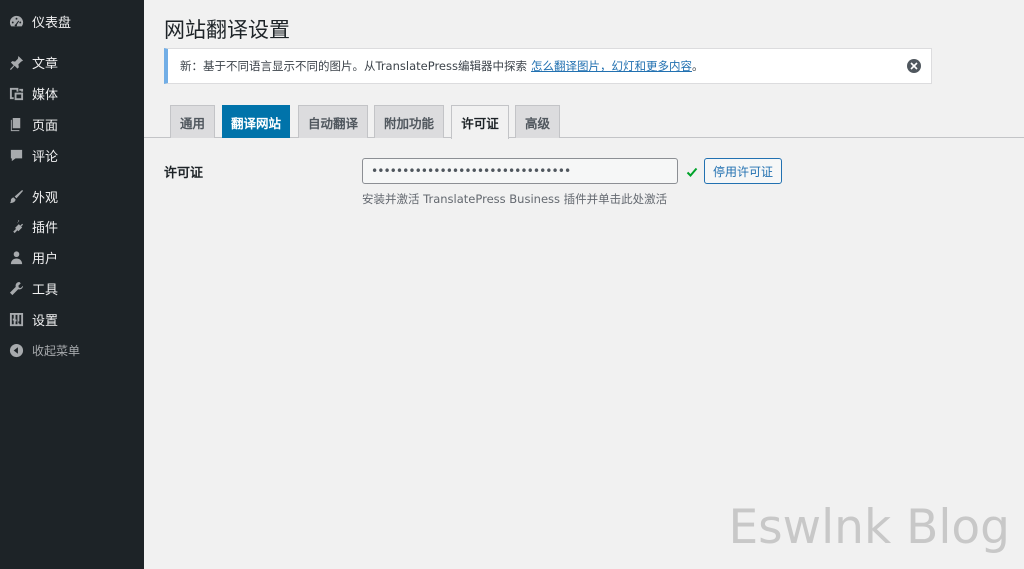  Describe the element at coordinates (333, 121) in the screenshot. I see `tab-automatic-translation: 自动翻译` at that location.